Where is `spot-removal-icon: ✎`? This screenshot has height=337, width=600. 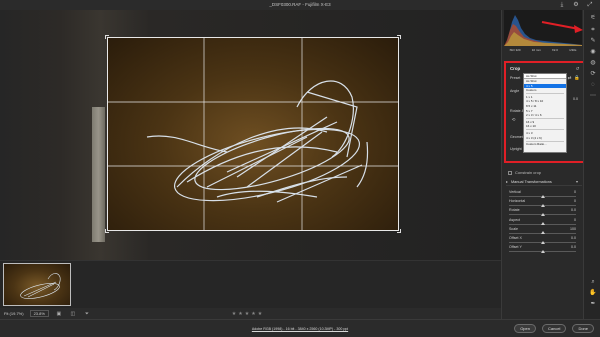 spot-removal-icon: ✎ is located at coordinates (593, 41).